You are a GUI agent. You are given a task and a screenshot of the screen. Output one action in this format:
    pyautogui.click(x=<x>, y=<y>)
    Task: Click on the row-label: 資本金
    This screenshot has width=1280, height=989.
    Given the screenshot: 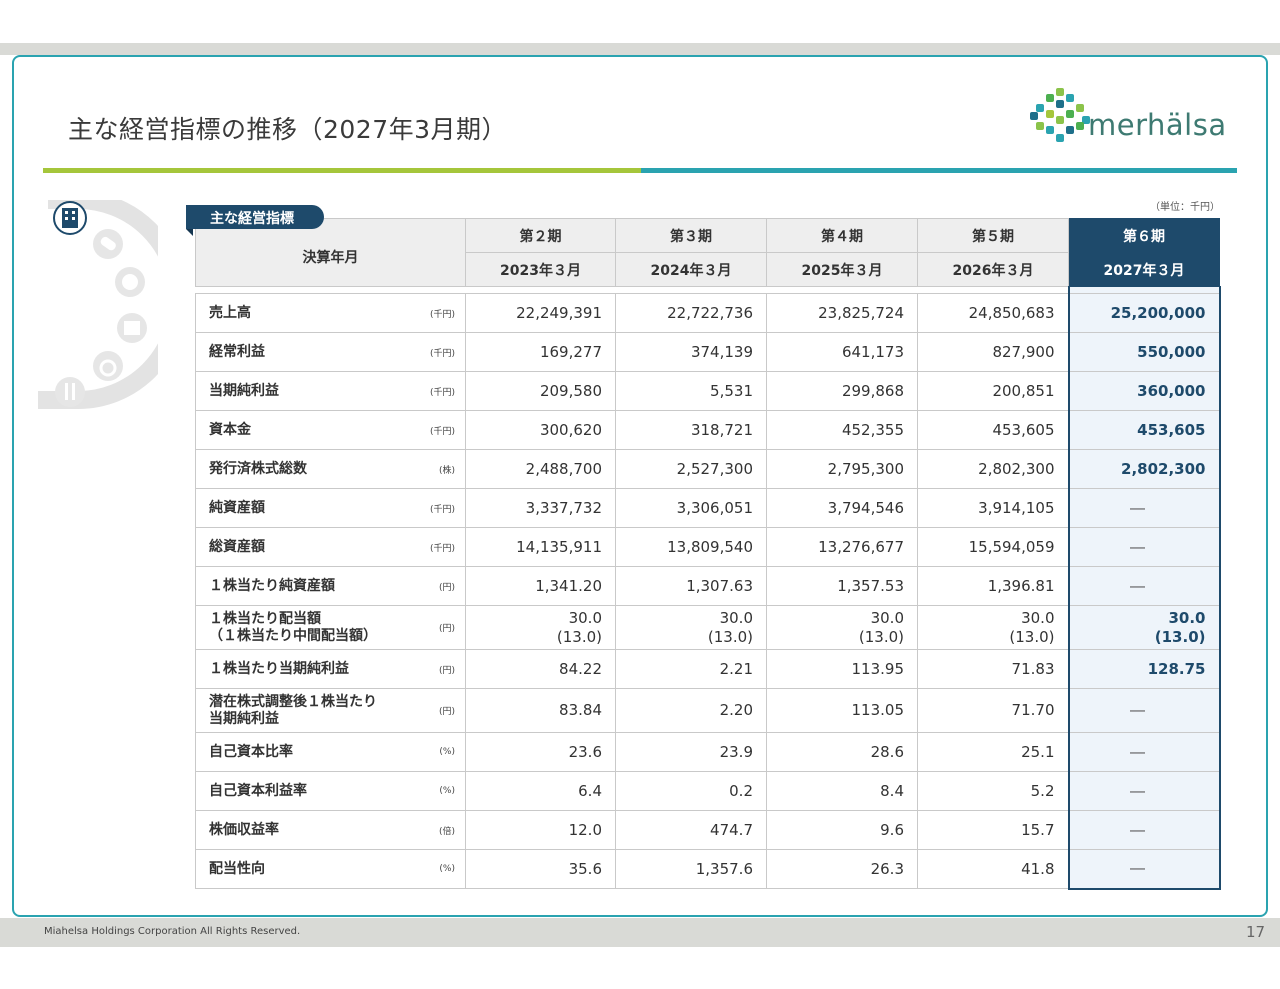 What is the action you would take?
    pyautogui.click(x=310, y=430)
    